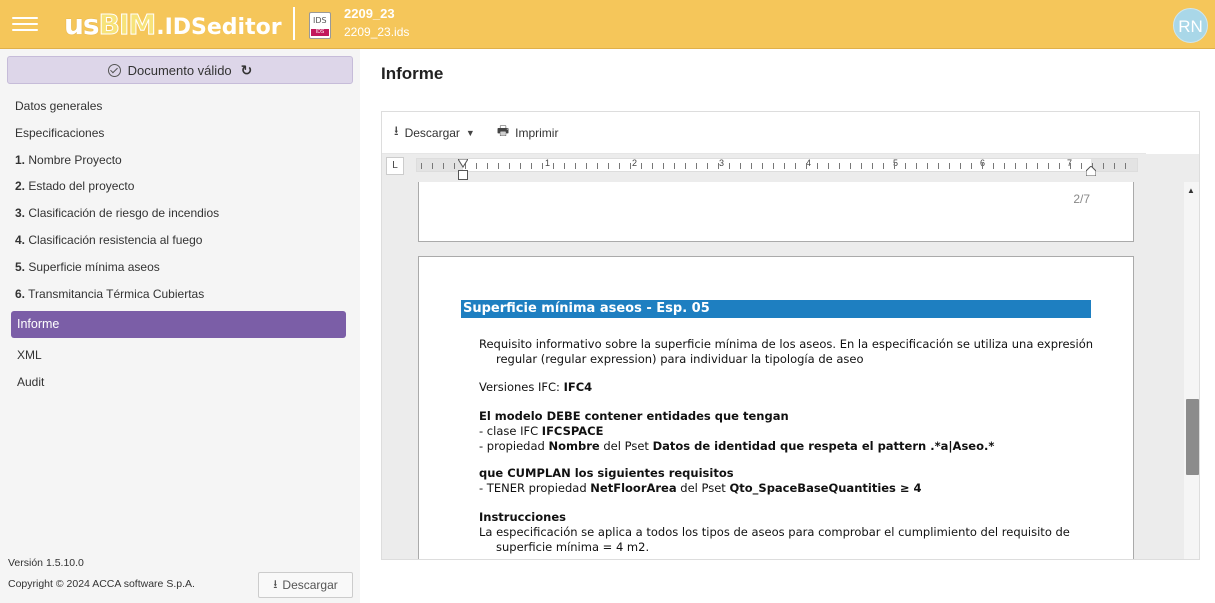  Describe the element at coordinates (114, 70) in the screenshot. I see `check-circle-icon` at that location.